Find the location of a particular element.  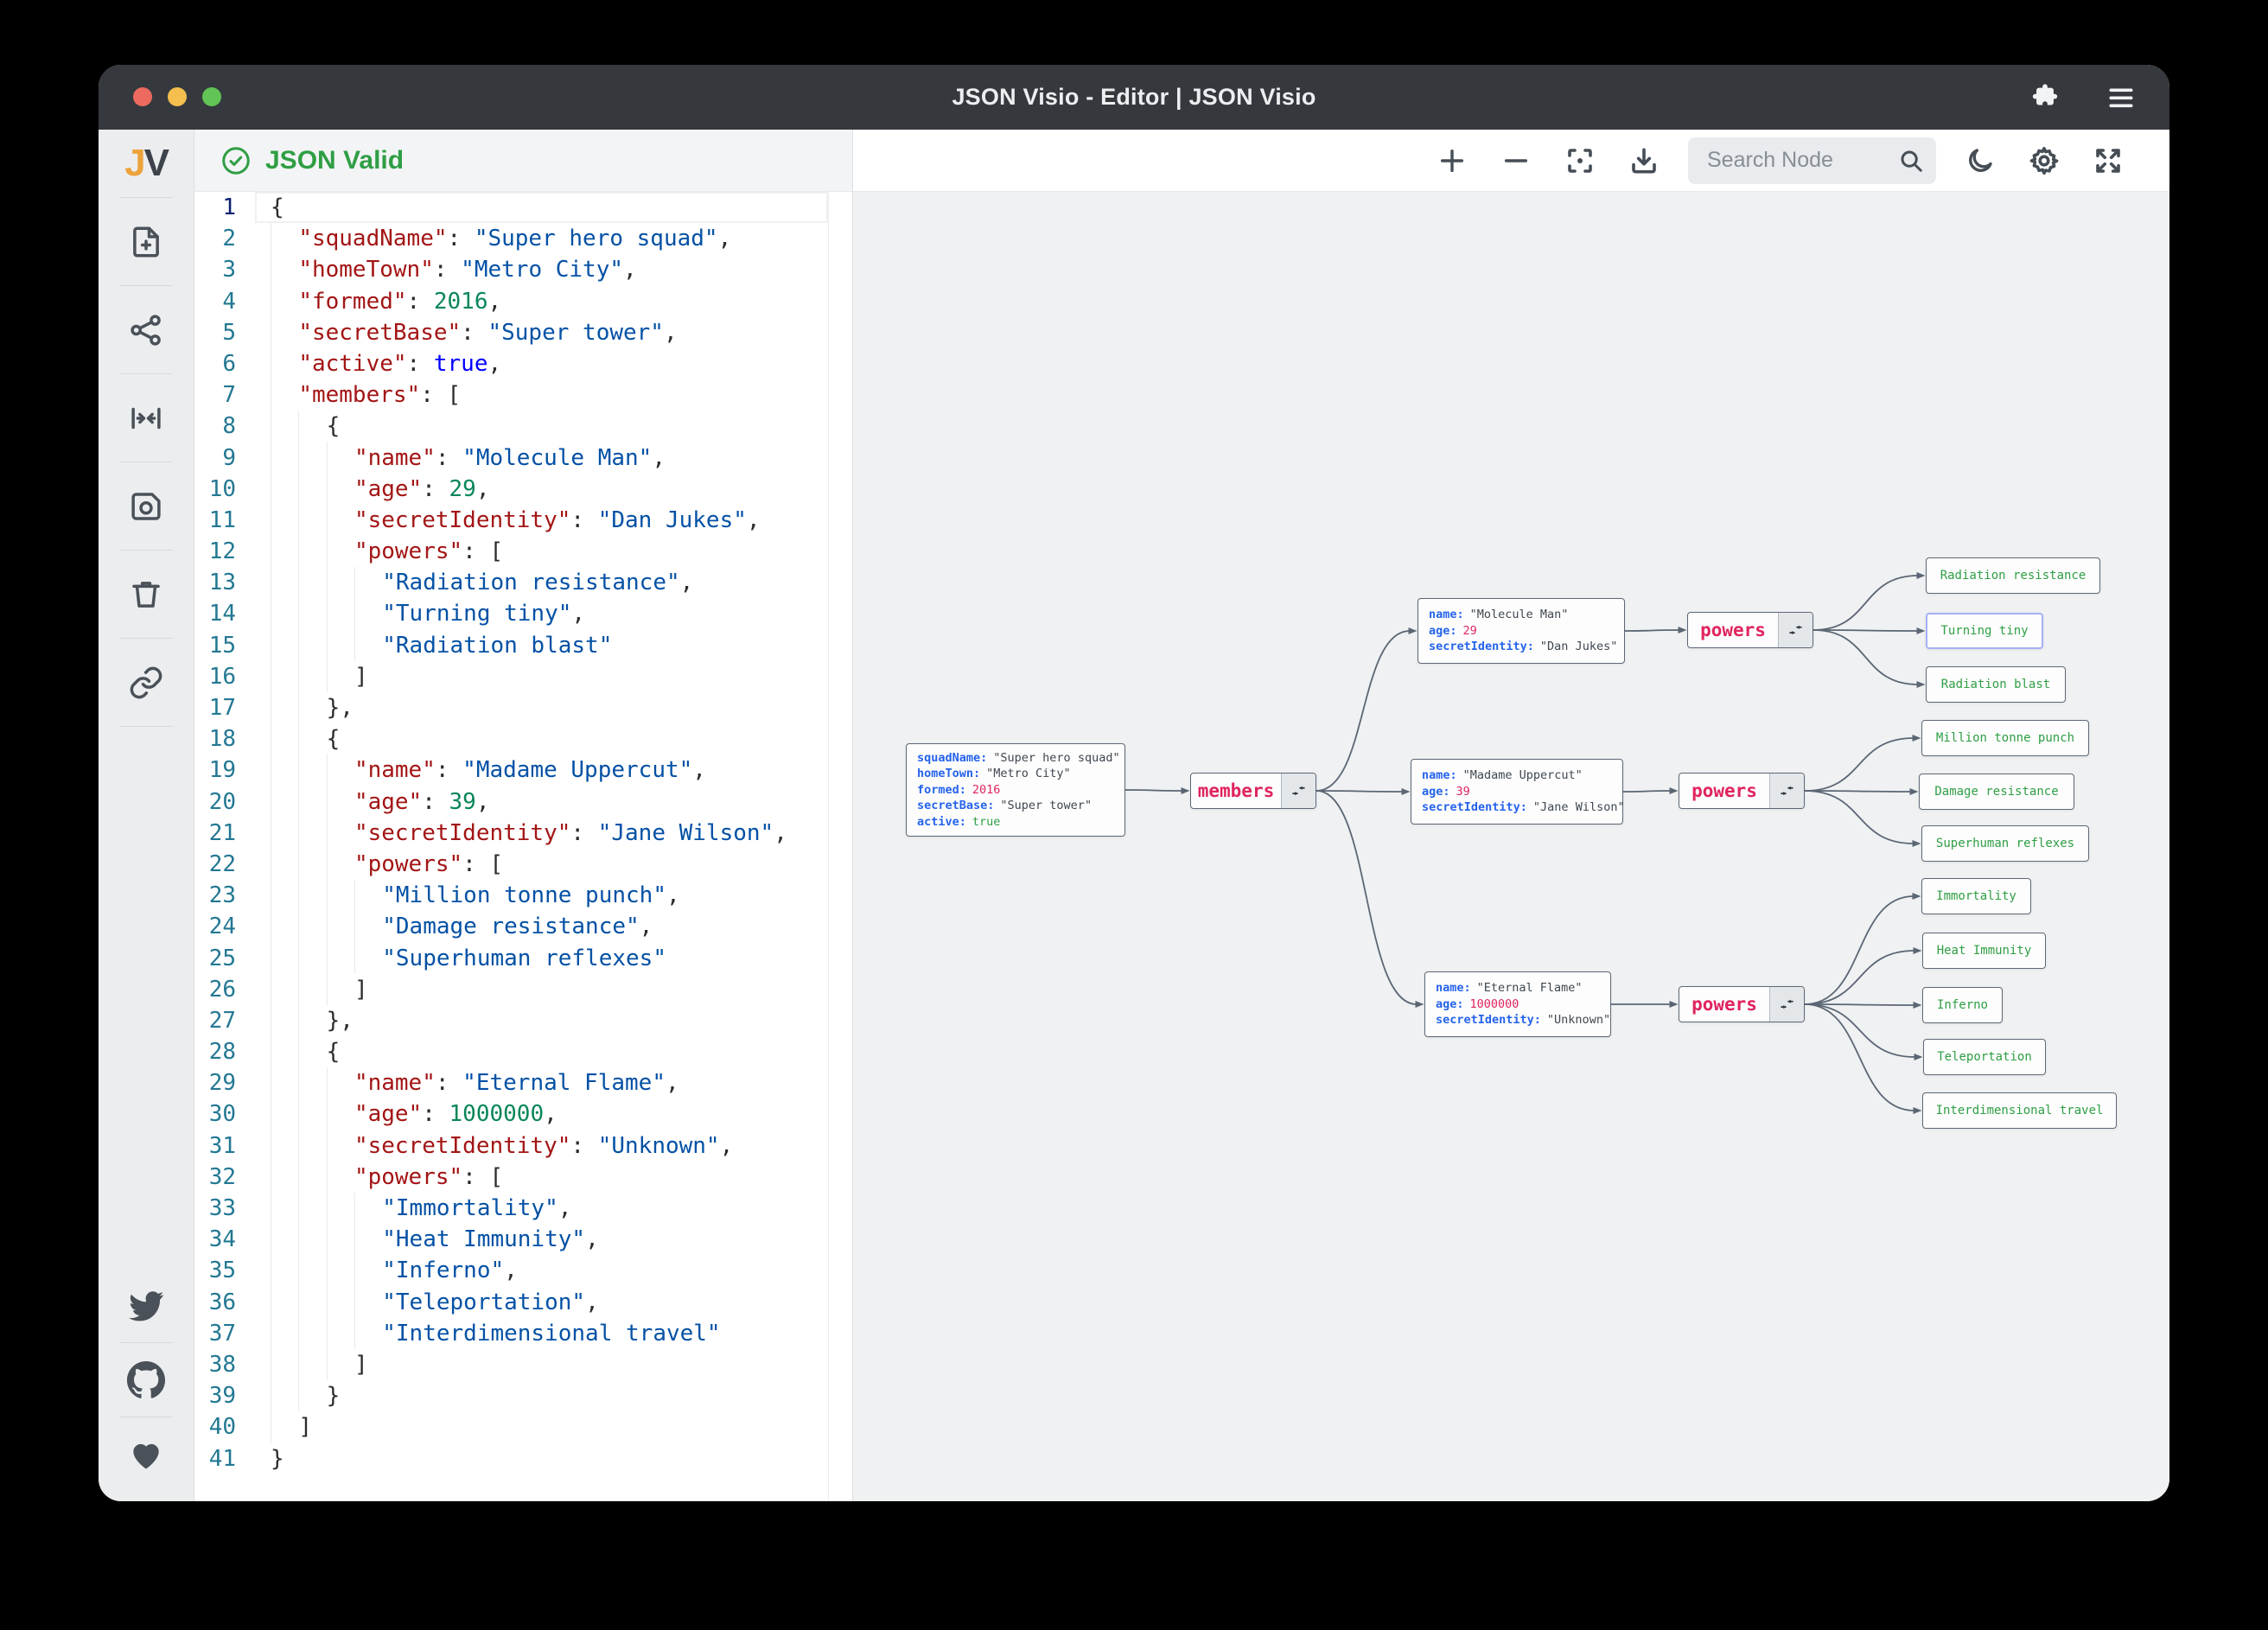

extensions-puzzle-icon is located at coordinates (2045, 98).